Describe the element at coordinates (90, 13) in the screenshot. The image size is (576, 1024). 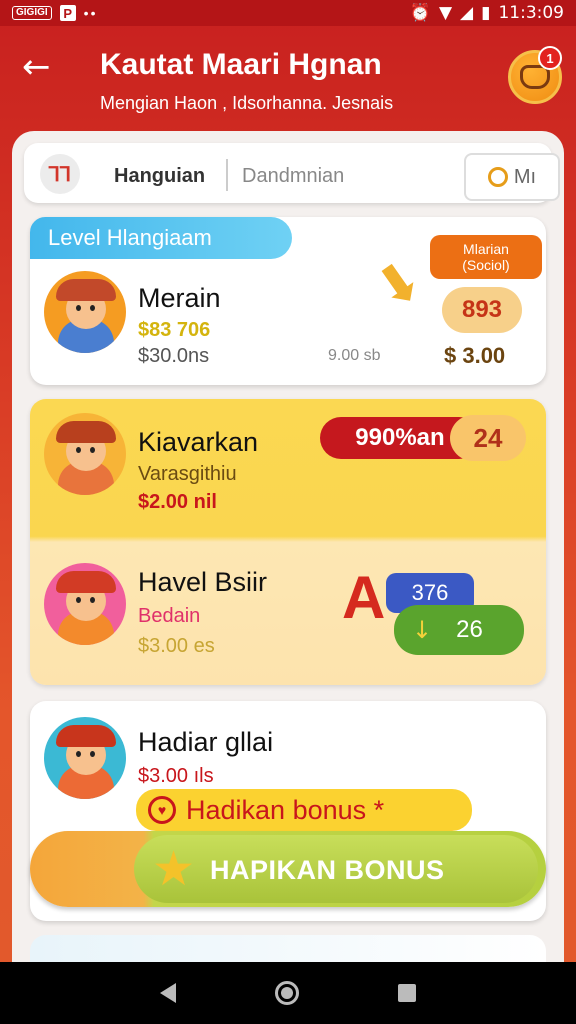
I see `more-notifications-icon: ••` at that location.